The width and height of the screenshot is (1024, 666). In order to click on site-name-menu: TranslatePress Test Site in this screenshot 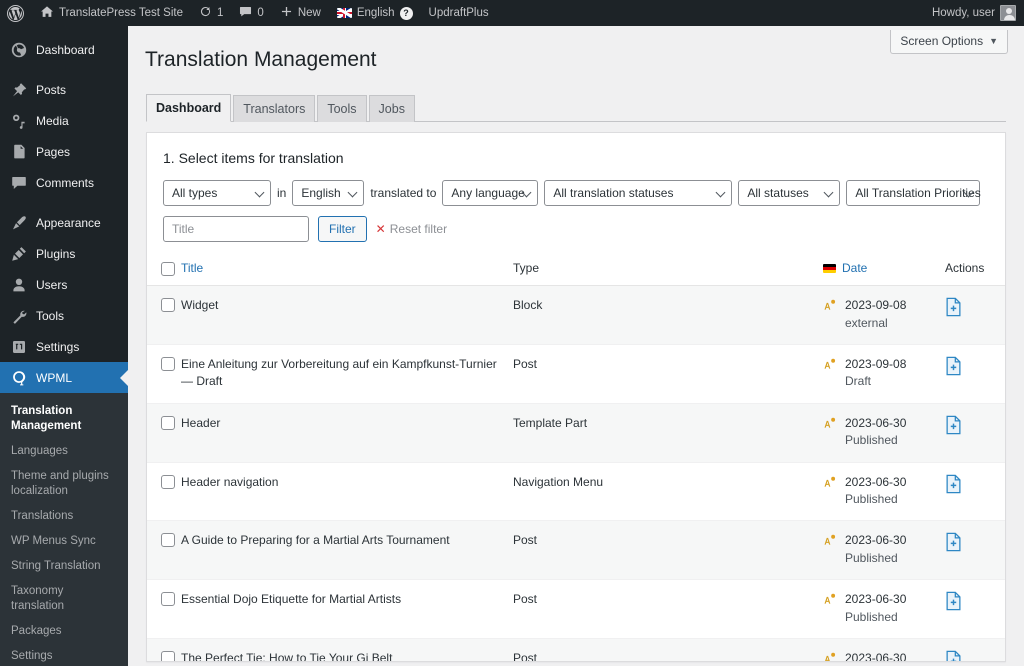, I will do `click(111, 13)`.